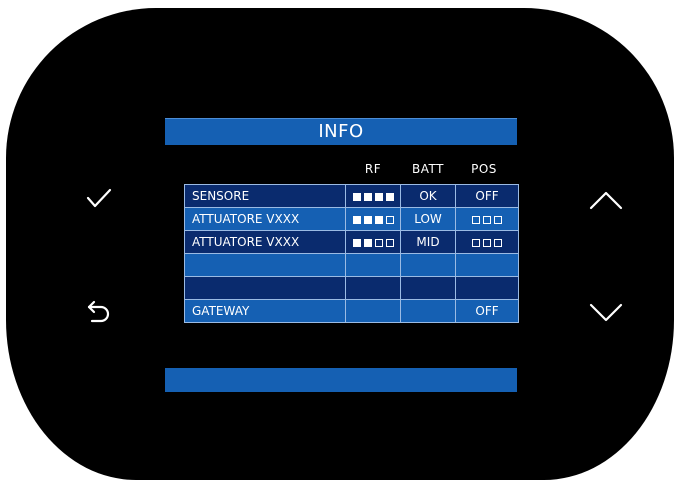  Describe the element at coordinates (428, 169) in the screenshot. I see `column-header-batt: BATT` at that location.